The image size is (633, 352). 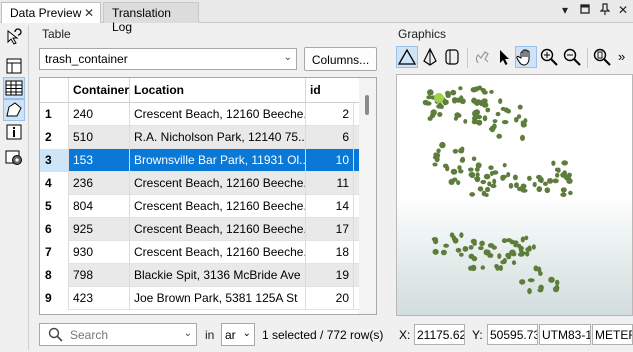 I want to click on table-scrollbar, so click(x=367, y=196).